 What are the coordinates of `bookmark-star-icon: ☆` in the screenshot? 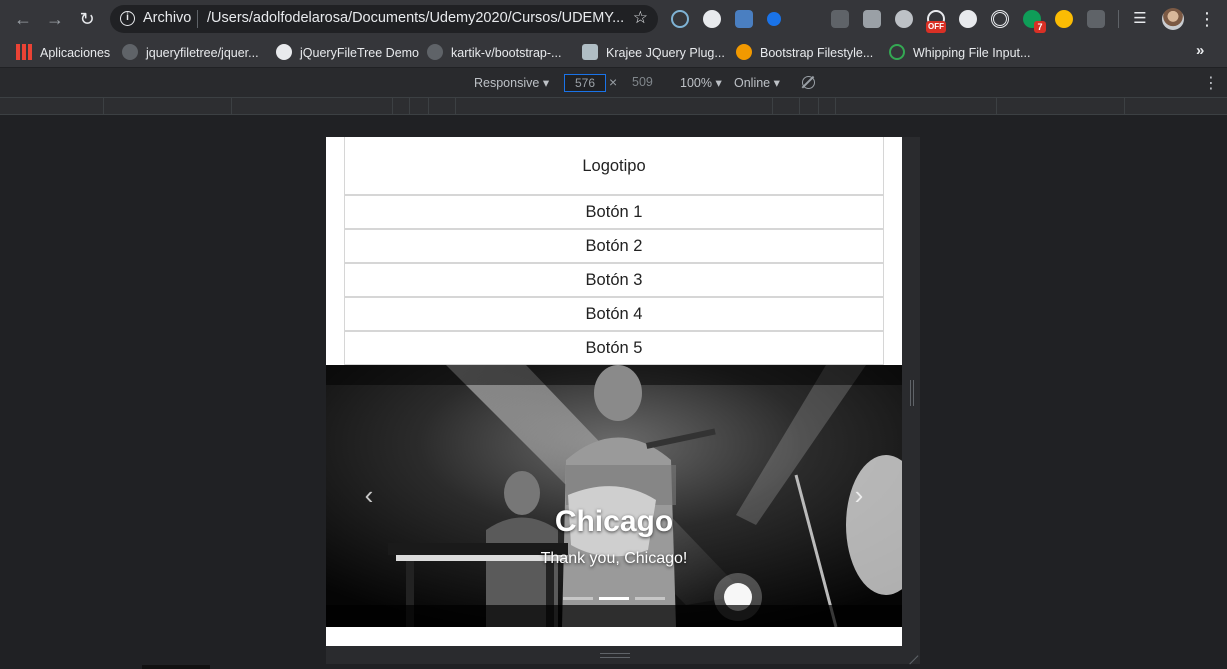 It's located at (640, 18).